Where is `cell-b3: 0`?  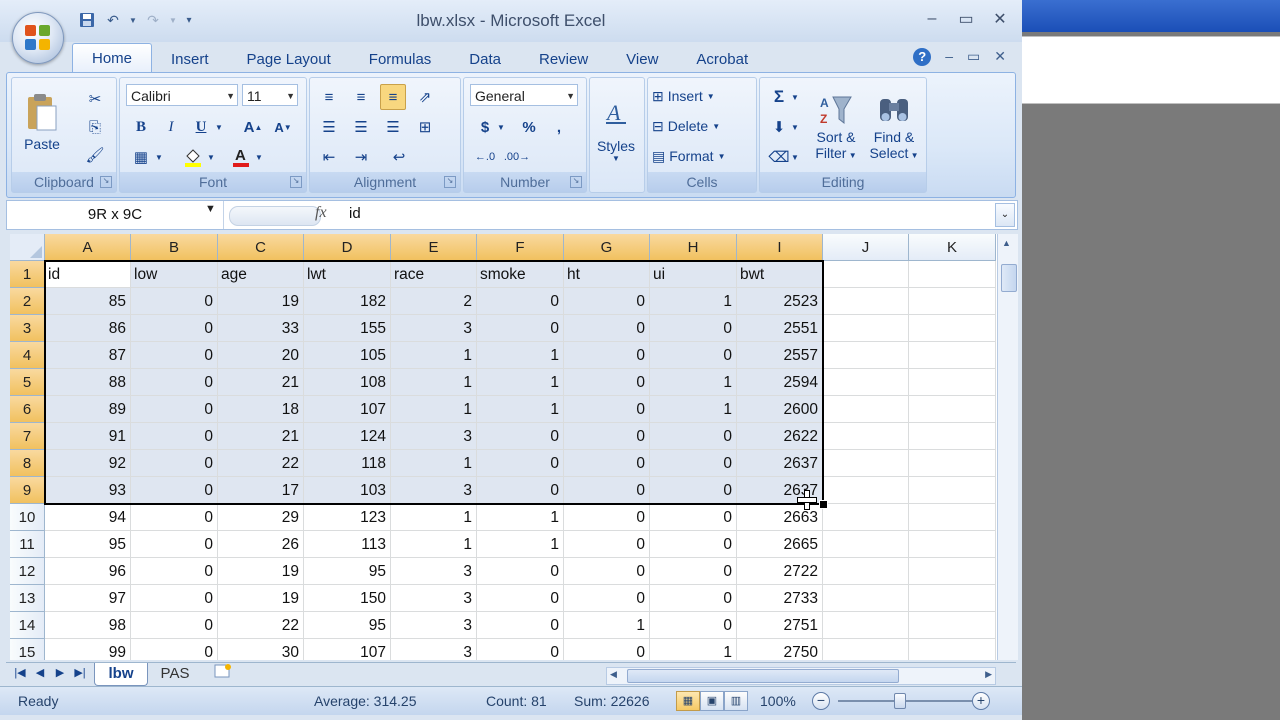 cell-b3: 0 is located at coordinates (174, 328).